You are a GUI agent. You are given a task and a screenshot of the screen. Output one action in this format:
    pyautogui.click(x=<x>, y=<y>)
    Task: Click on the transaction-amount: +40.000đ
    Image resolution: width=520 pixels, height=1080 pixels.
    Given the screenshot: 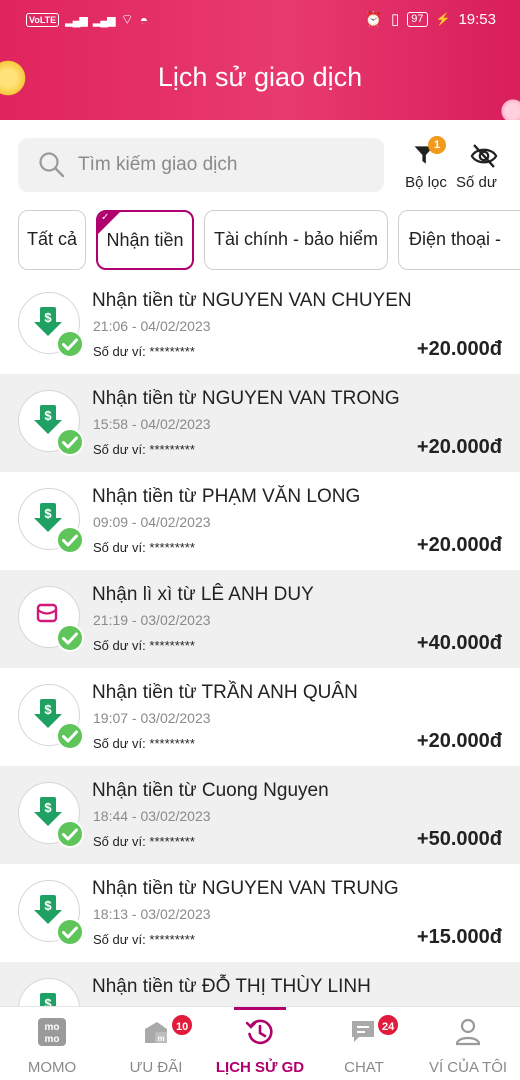 What is the action you would take?
    pyautogui.click(x=459, y=643)
    